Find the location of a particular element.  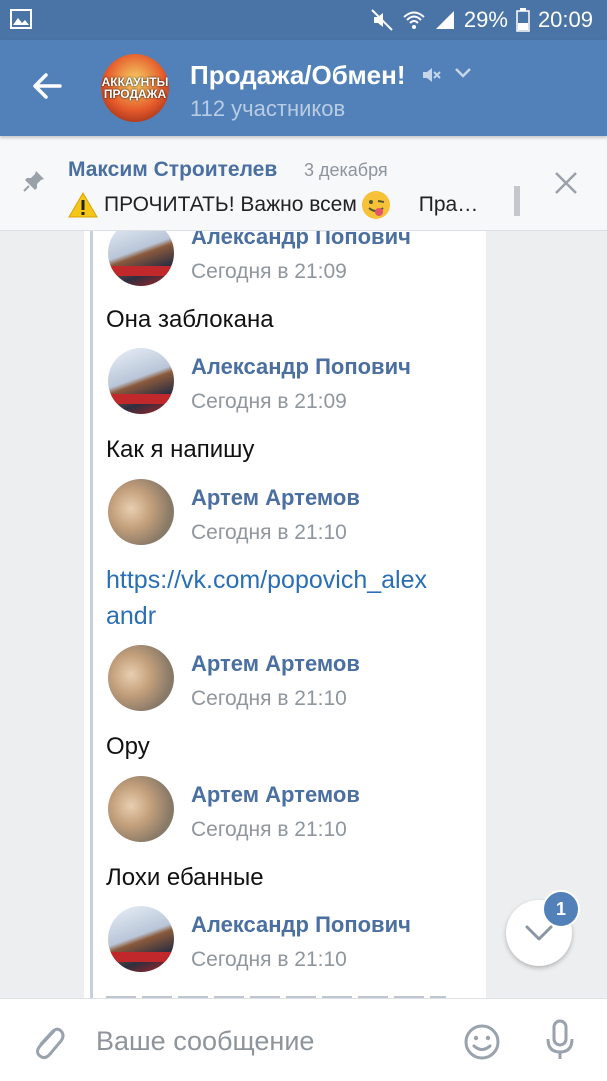

warning-icon is located at coordinates (83, 205).